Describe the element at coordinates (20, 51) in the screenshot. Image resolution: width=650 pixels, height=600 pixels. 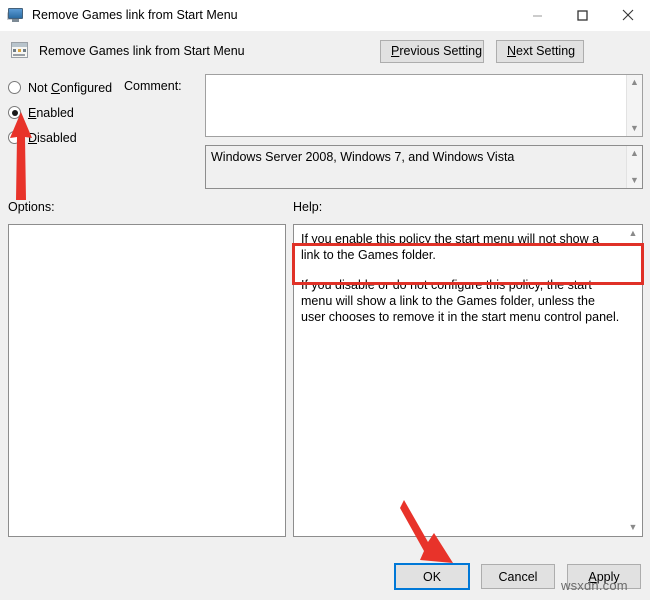
I see `policy-setting-icon` at that location.